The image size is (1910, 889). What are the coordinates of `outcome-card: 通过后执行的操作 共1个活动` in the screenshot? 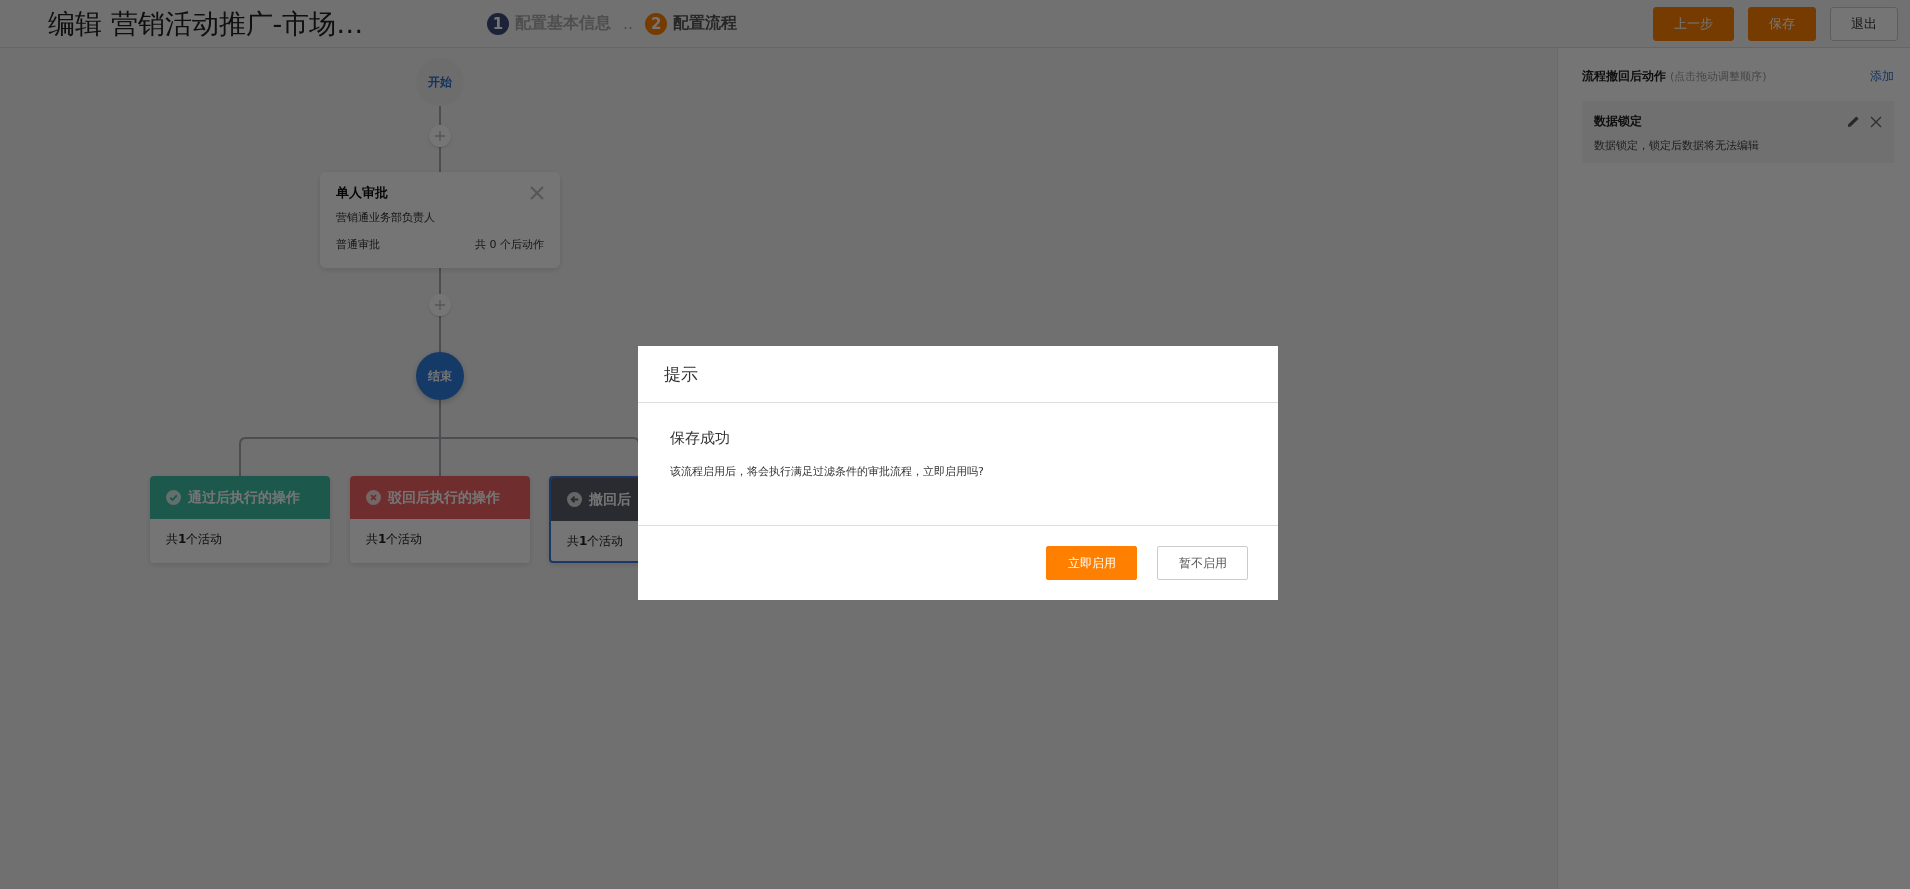 It's located at (240, 519).